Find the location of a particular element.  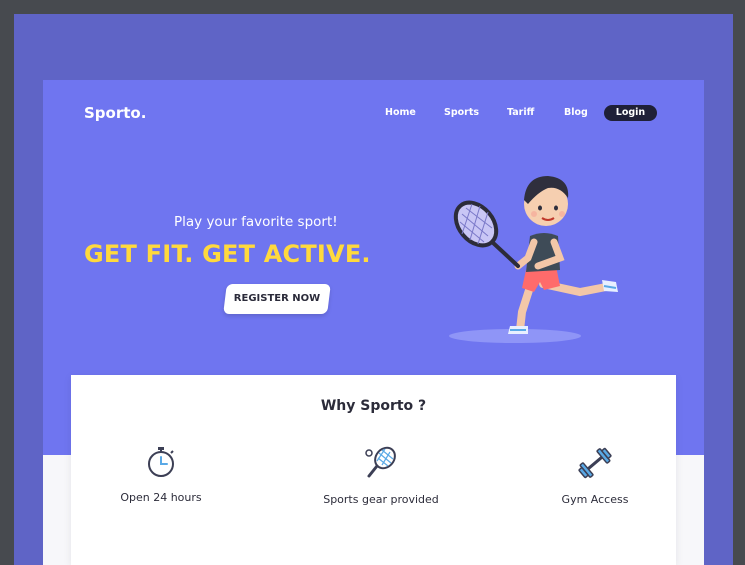

brand-logo: Sporto. is located at coordinates (115, 113).